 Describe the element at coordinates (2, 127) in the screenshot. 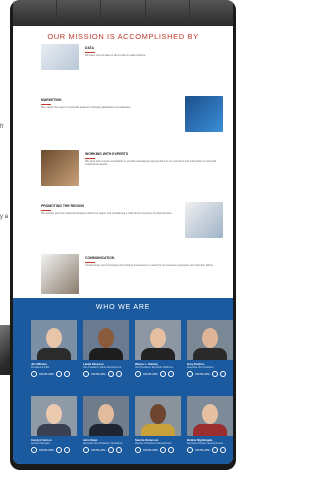

I see `background-text-fragment: fr` at that location.